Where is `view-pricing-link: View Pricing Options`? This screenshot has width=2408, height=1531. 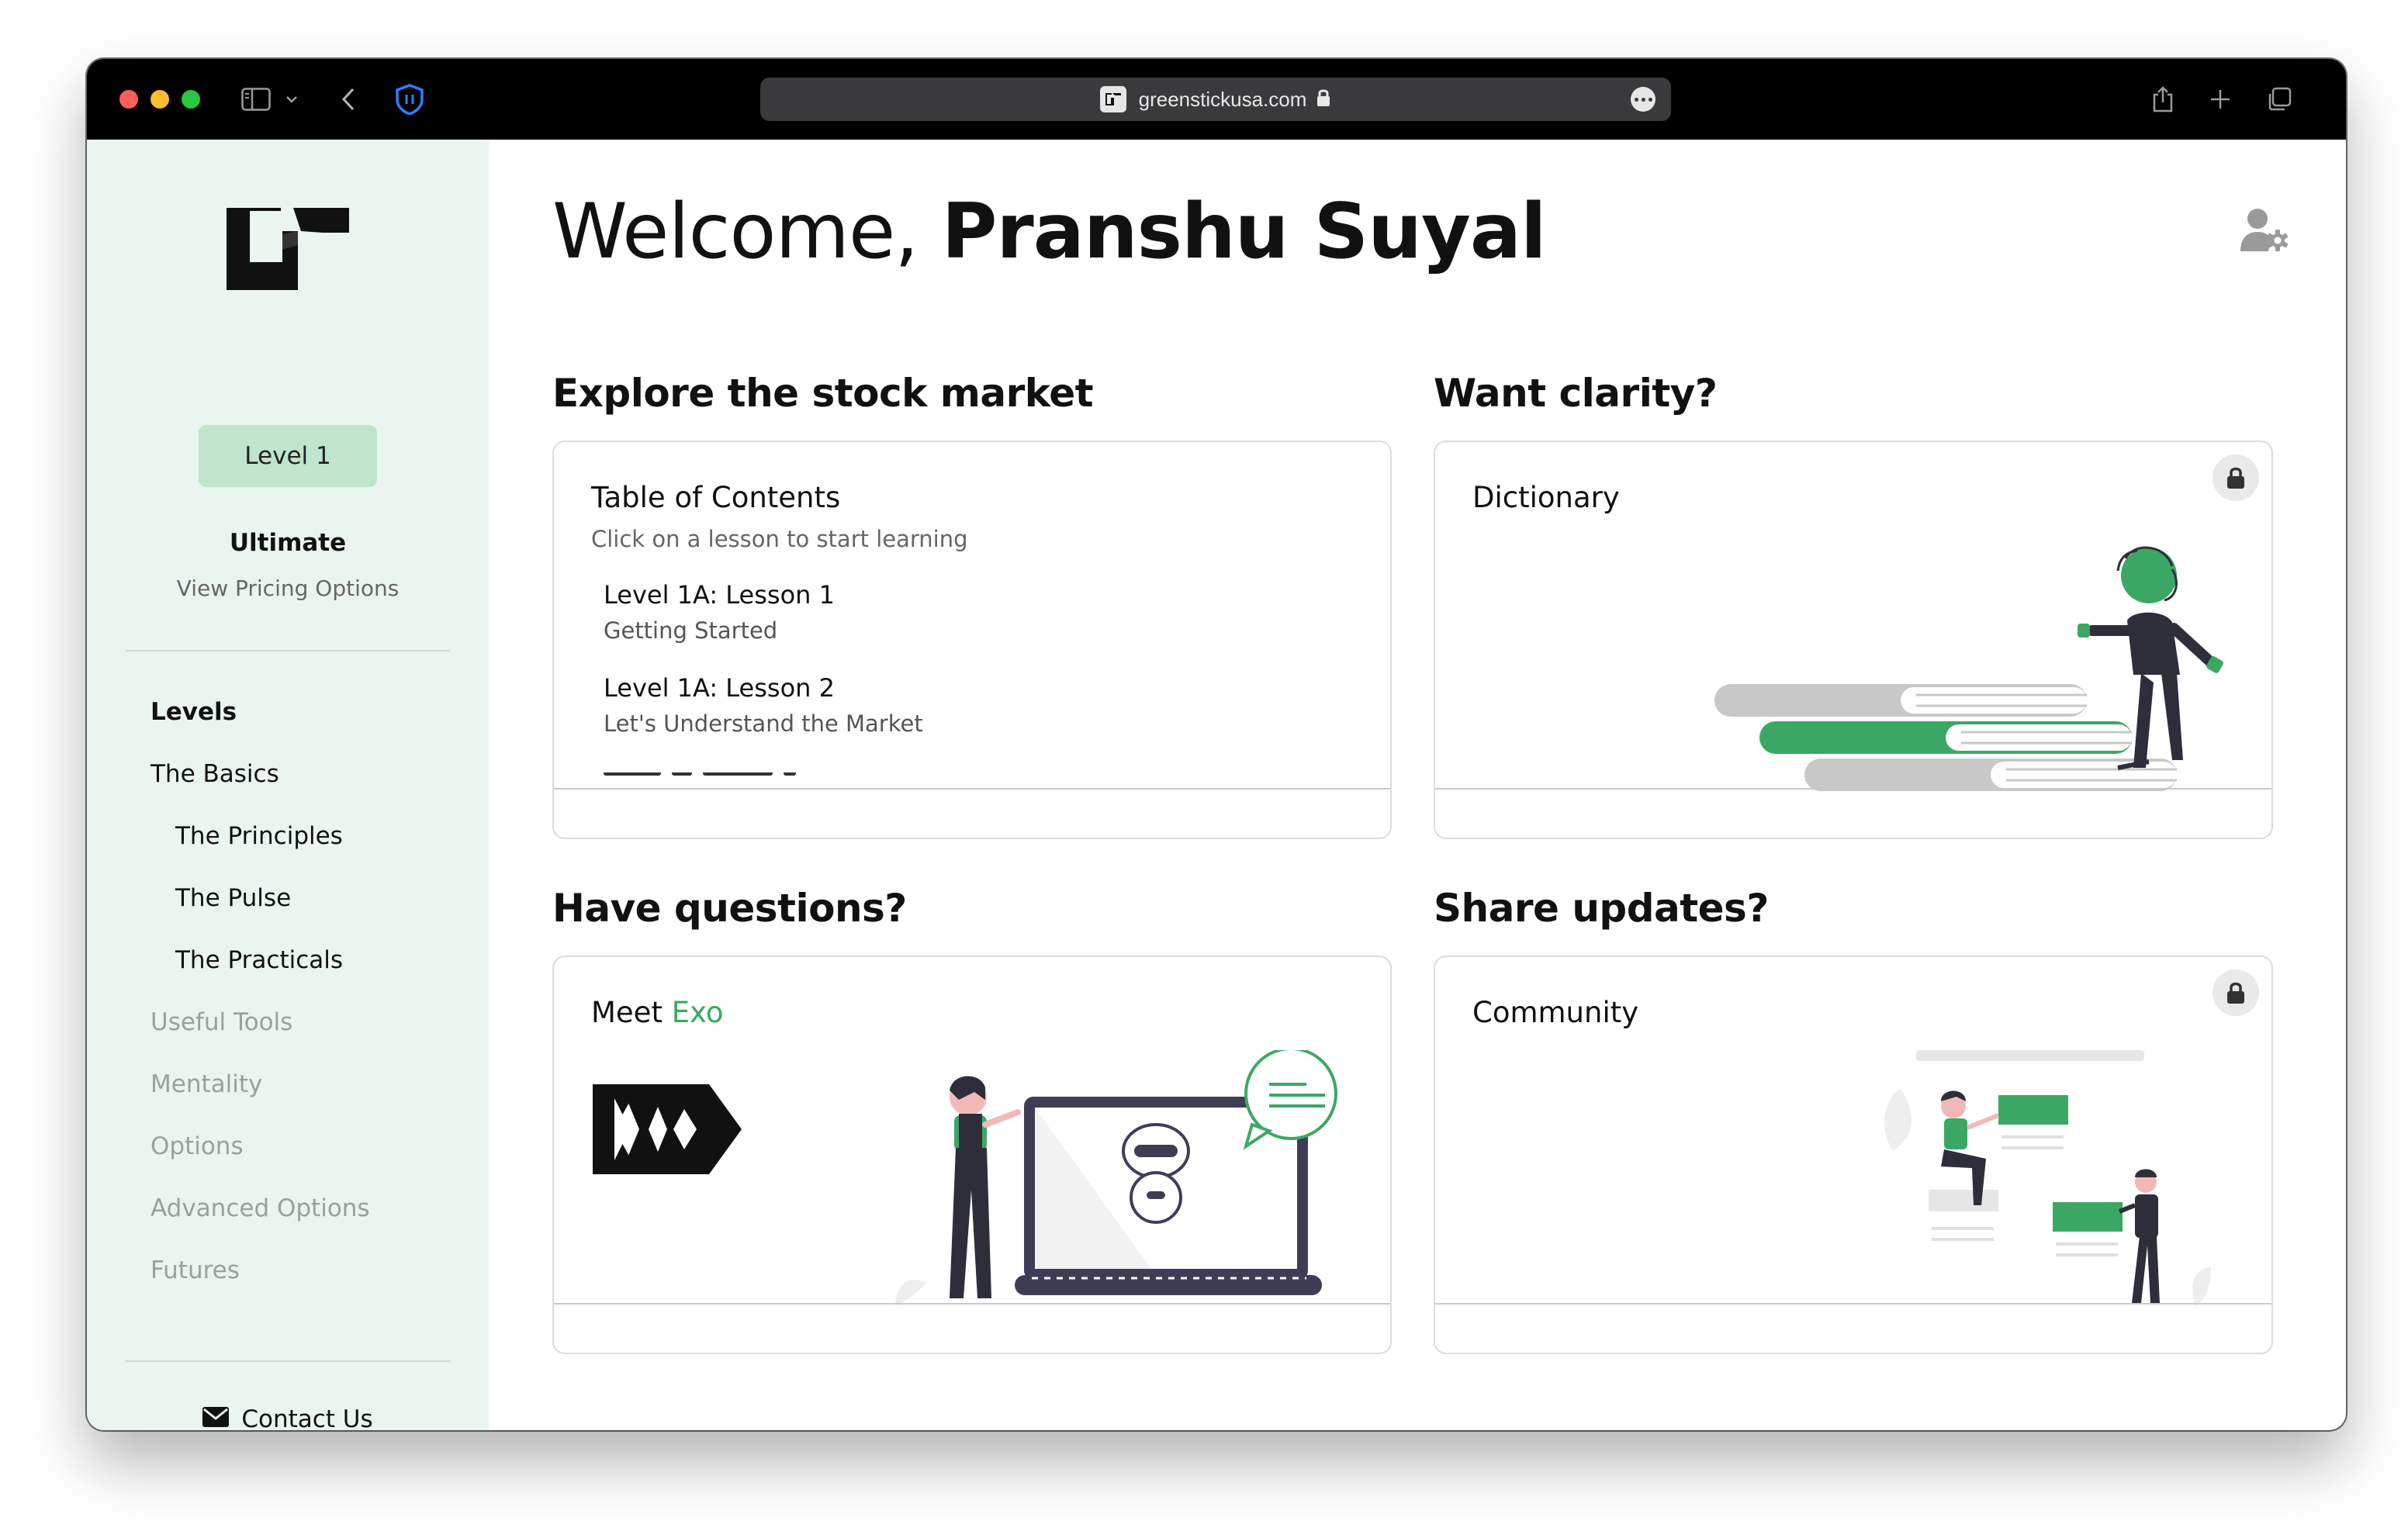 view-pricing-link: View Pricing Options is located at coordinates (288, 588).